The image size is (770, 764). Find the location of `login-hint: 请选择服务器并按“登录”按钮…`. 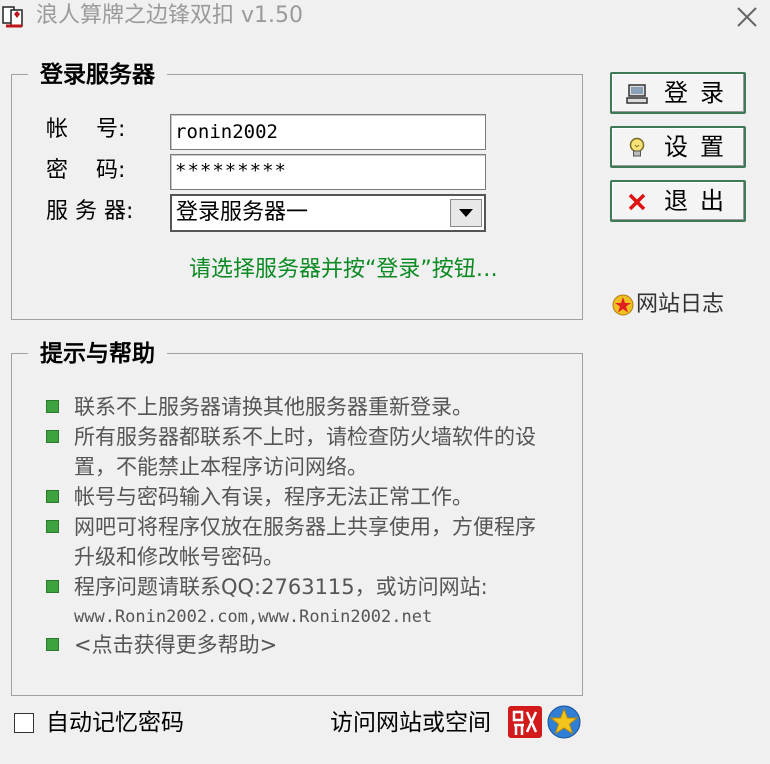

login-hint: 请选择服务器并按“登录”按钮… is located at coordinates (343, 269).